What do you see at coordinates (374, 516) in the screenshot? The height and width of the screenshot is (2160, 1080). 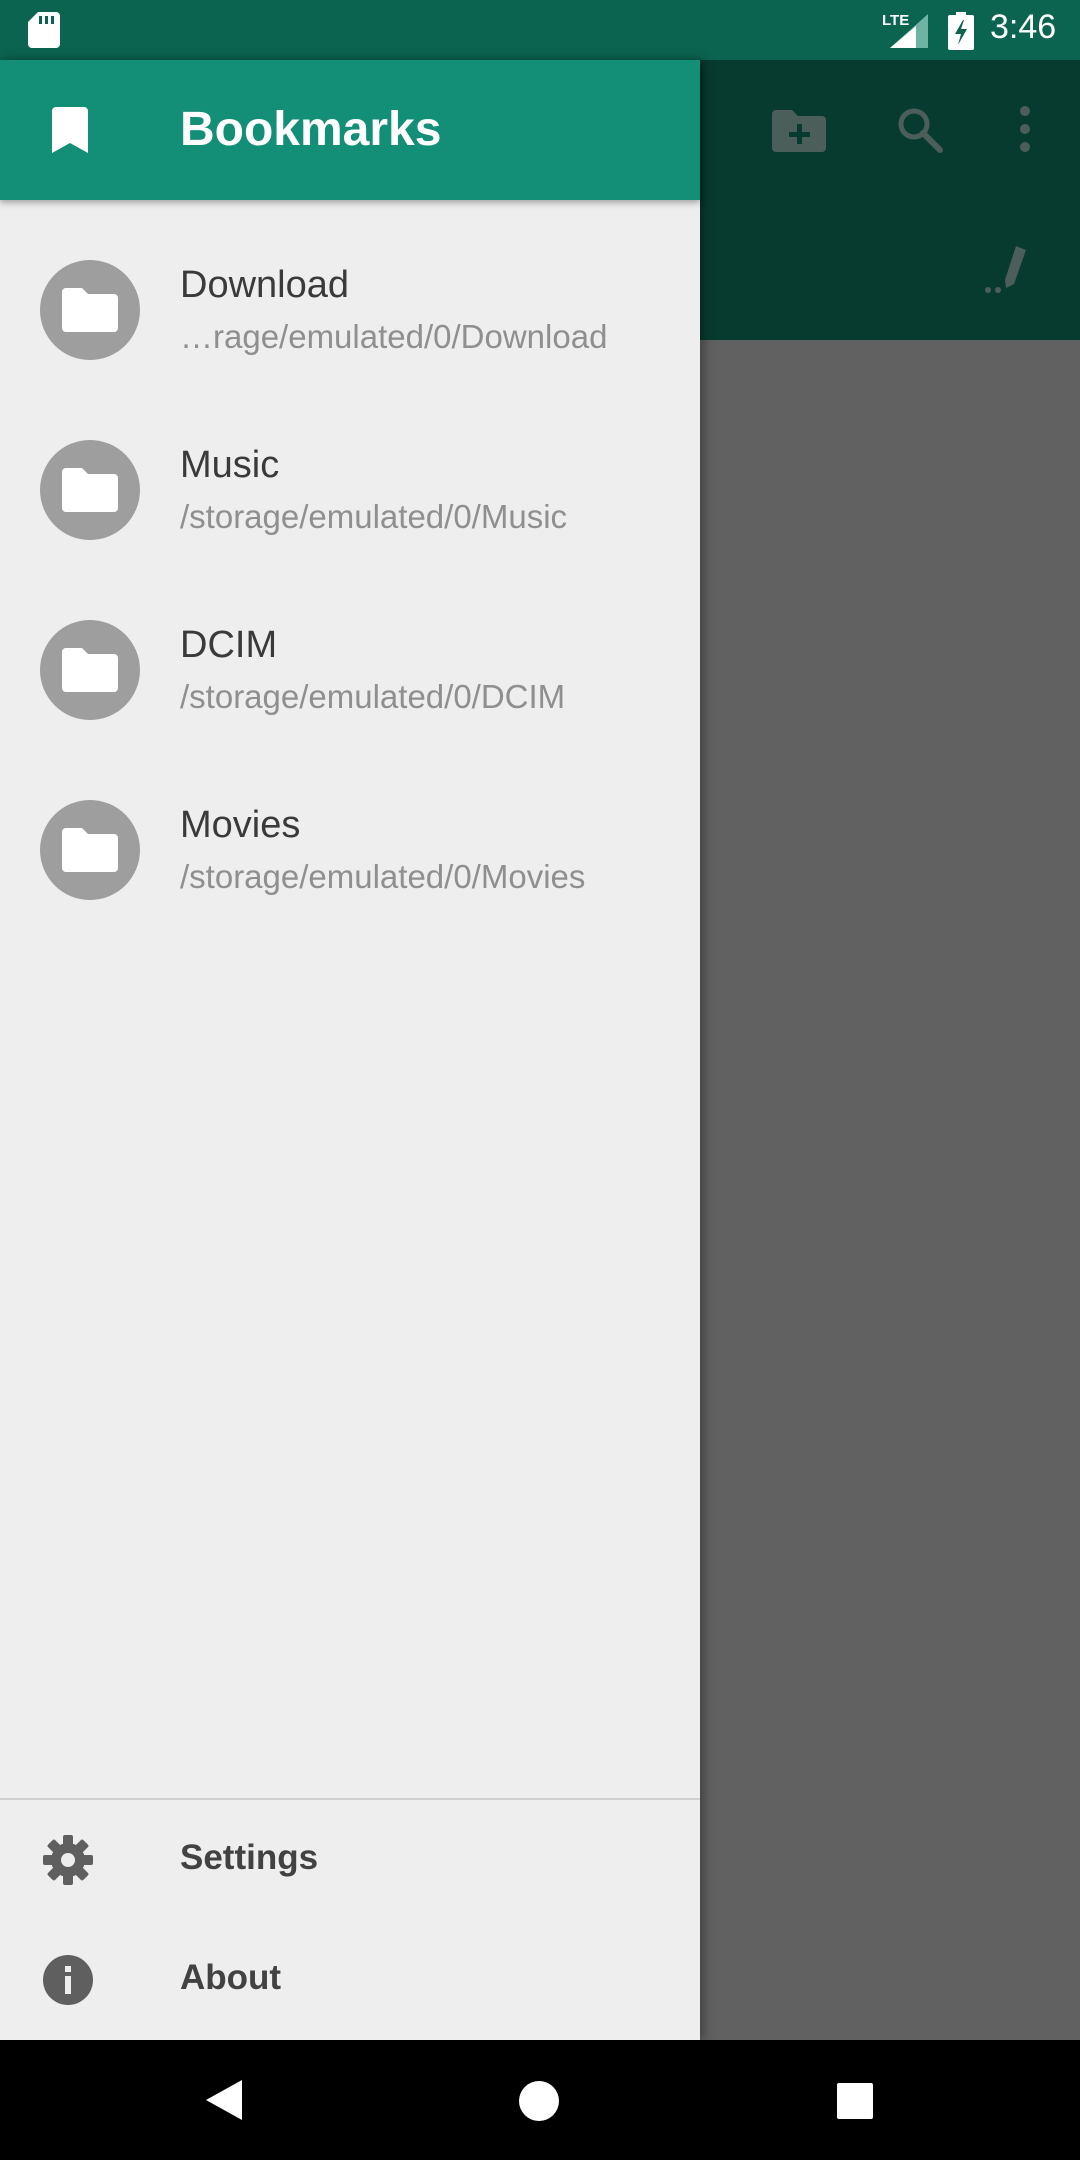 I see `bookmark-path: /storage/emulated/0/Music` at bounding box center [374, 516].